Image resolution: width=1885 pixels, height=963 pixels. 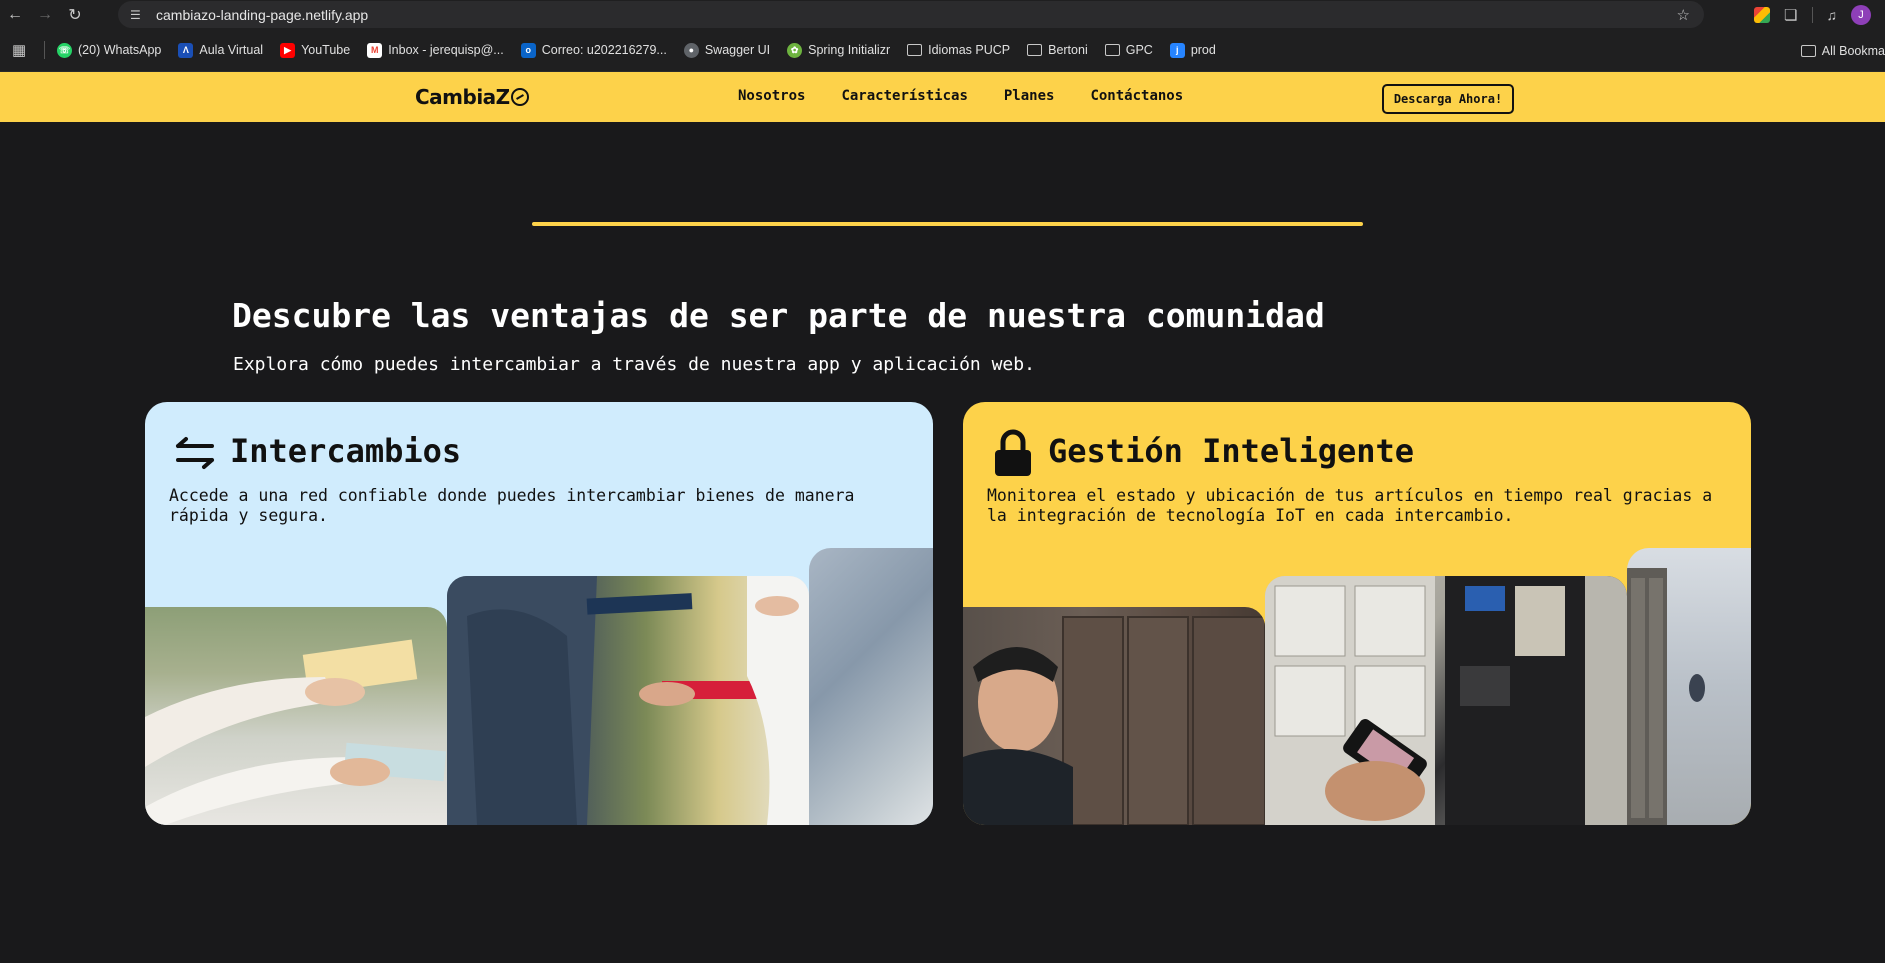 What do you see at coordinates (1762, 14) in the screenshot?
I see `extension-icon` at bounding box center [1762, 14].